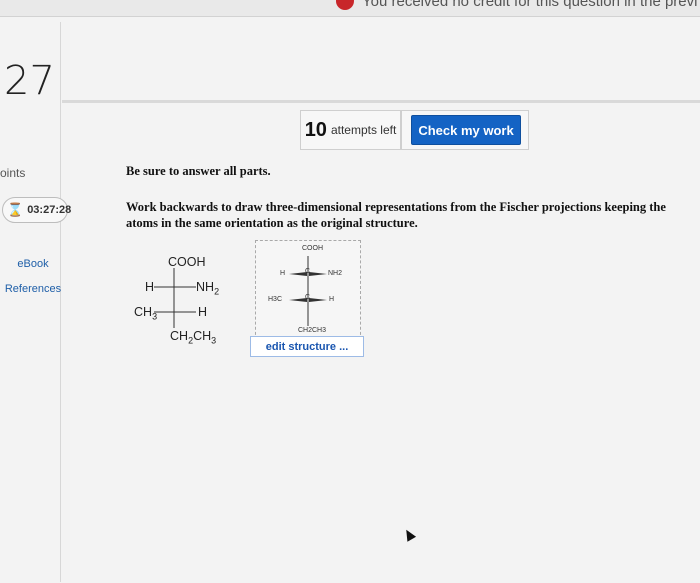 This screenshot has height=583, width=700. I want to click on check-my-work-button: Check my work, so click(466, 130).